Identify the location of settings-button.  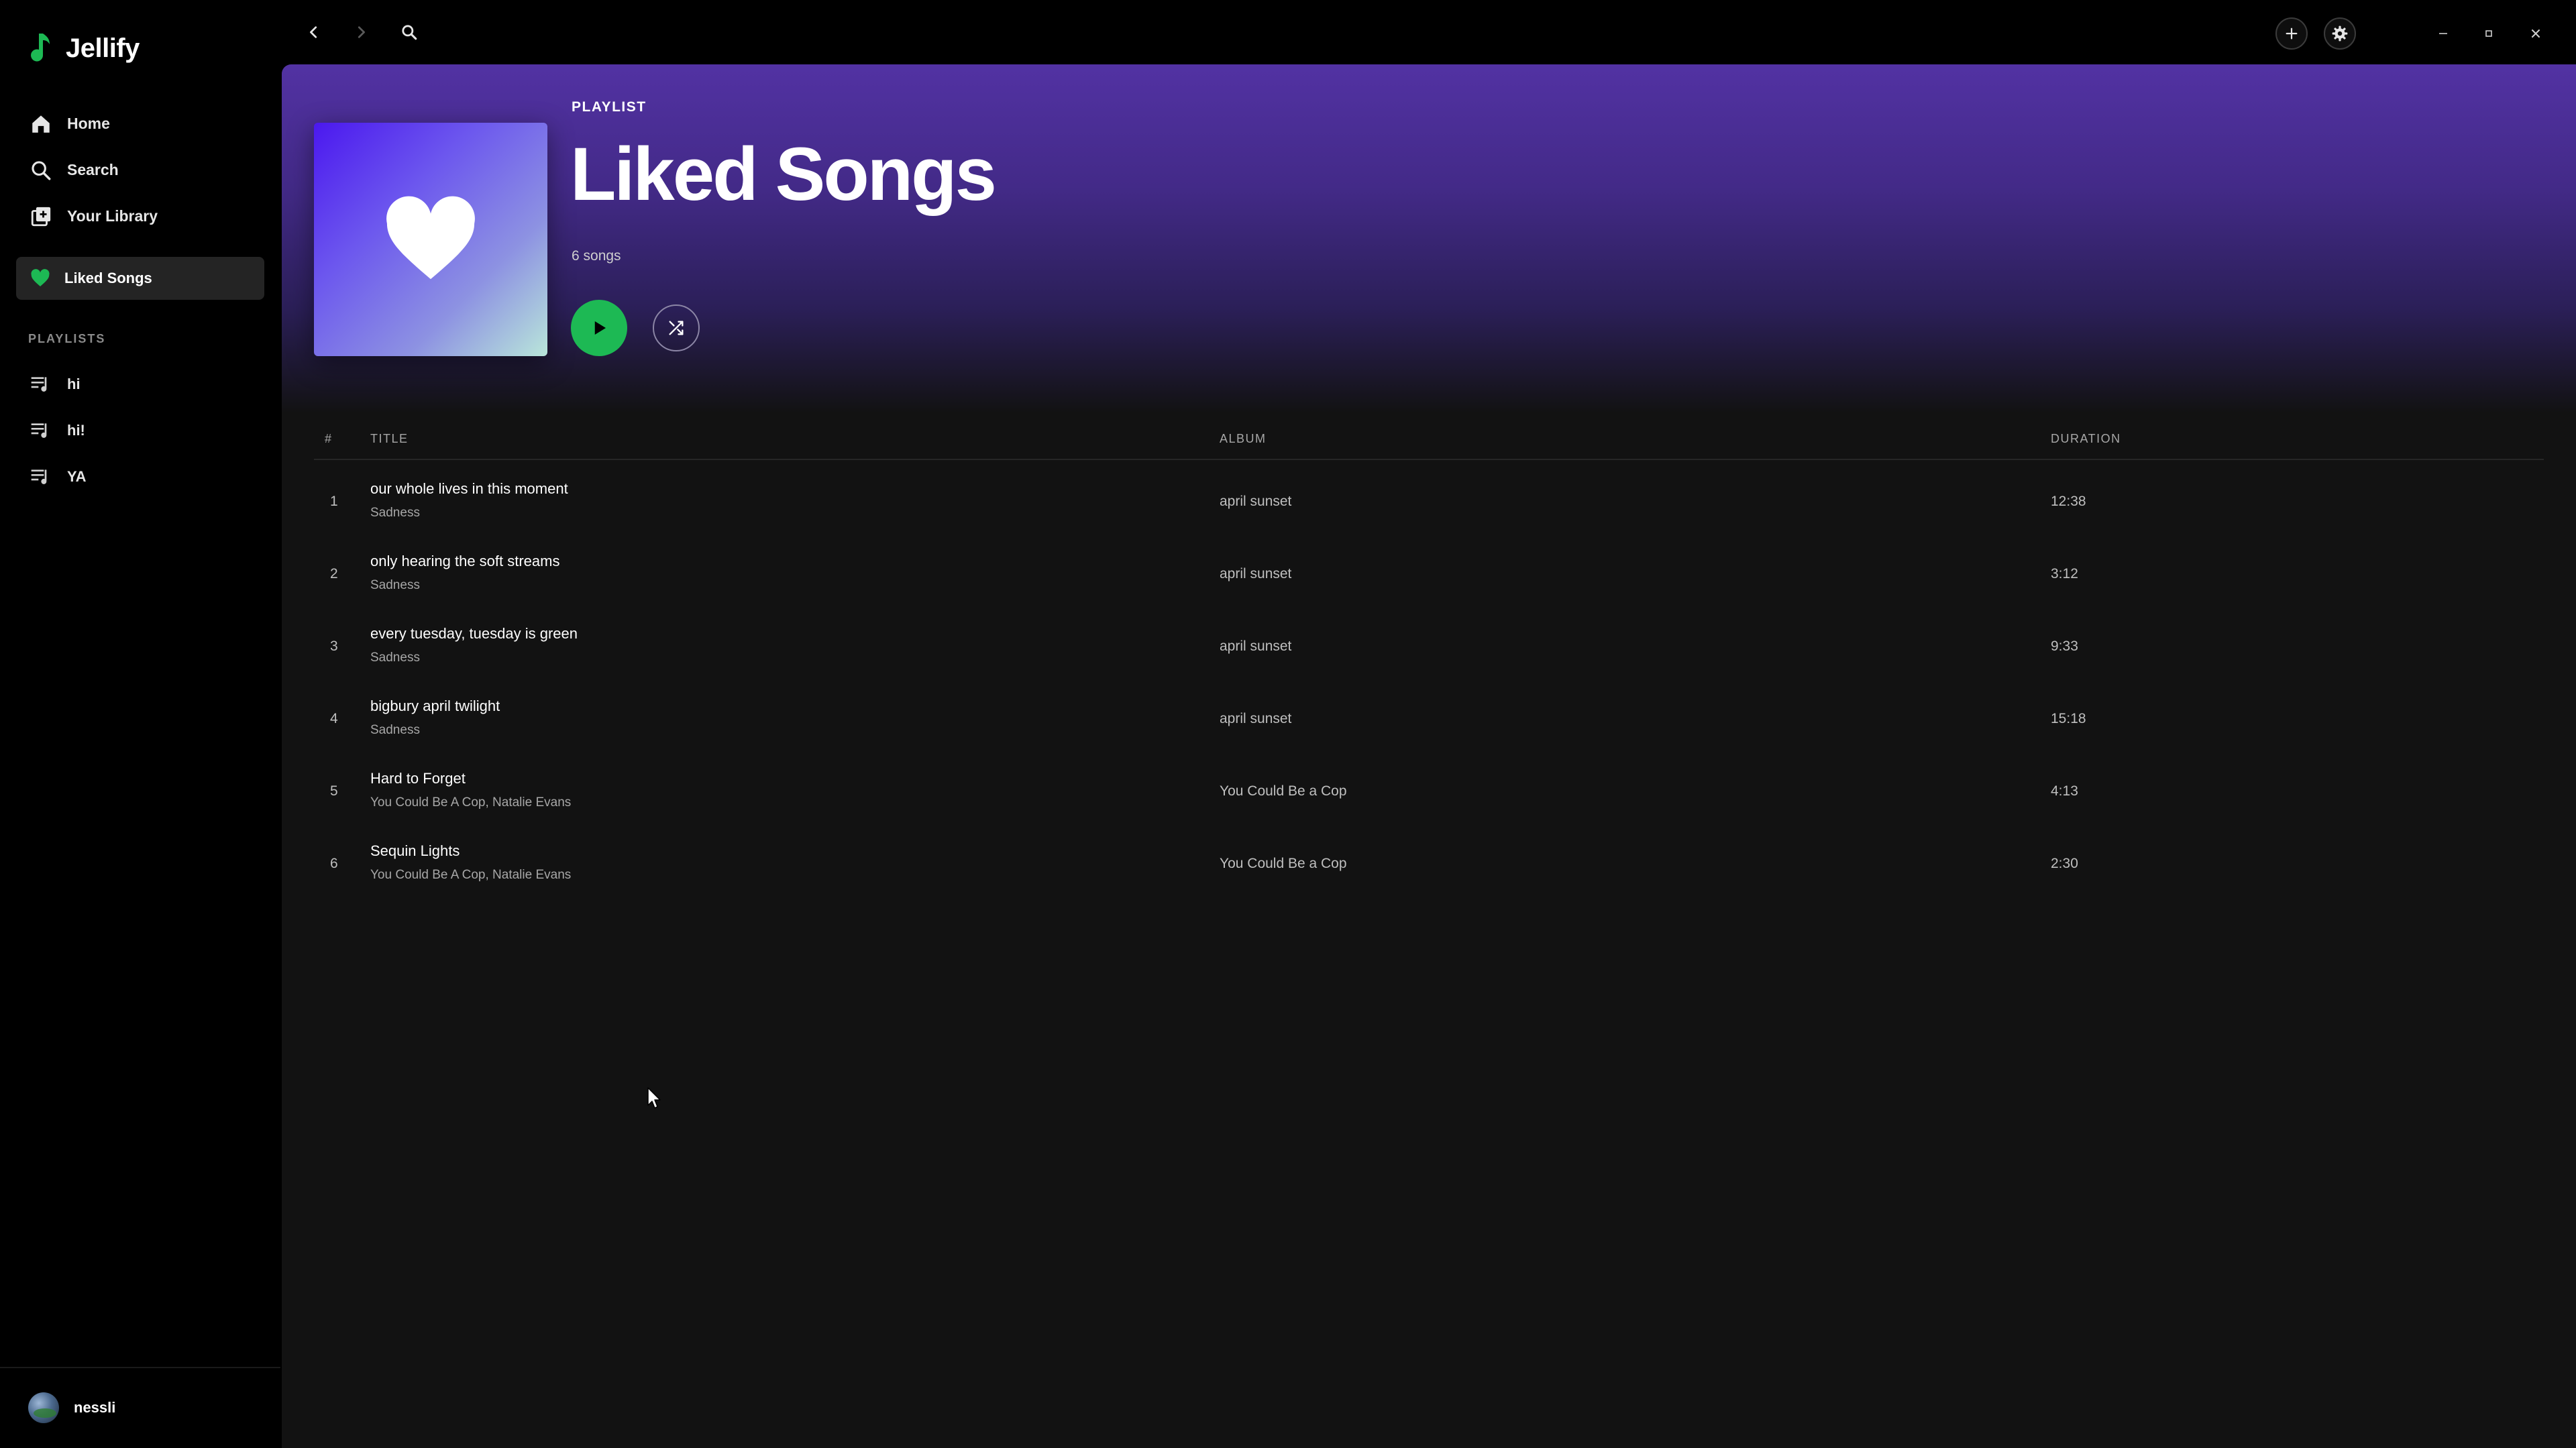
(2340, 33).